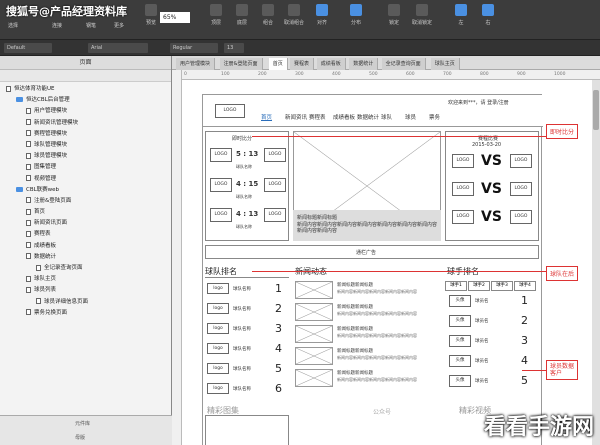 This screenshot has width=600, height=445. Describe the element at coordinates (456, 286) in the screenshot. I see `player-rank-tab: 球手1` at that location.